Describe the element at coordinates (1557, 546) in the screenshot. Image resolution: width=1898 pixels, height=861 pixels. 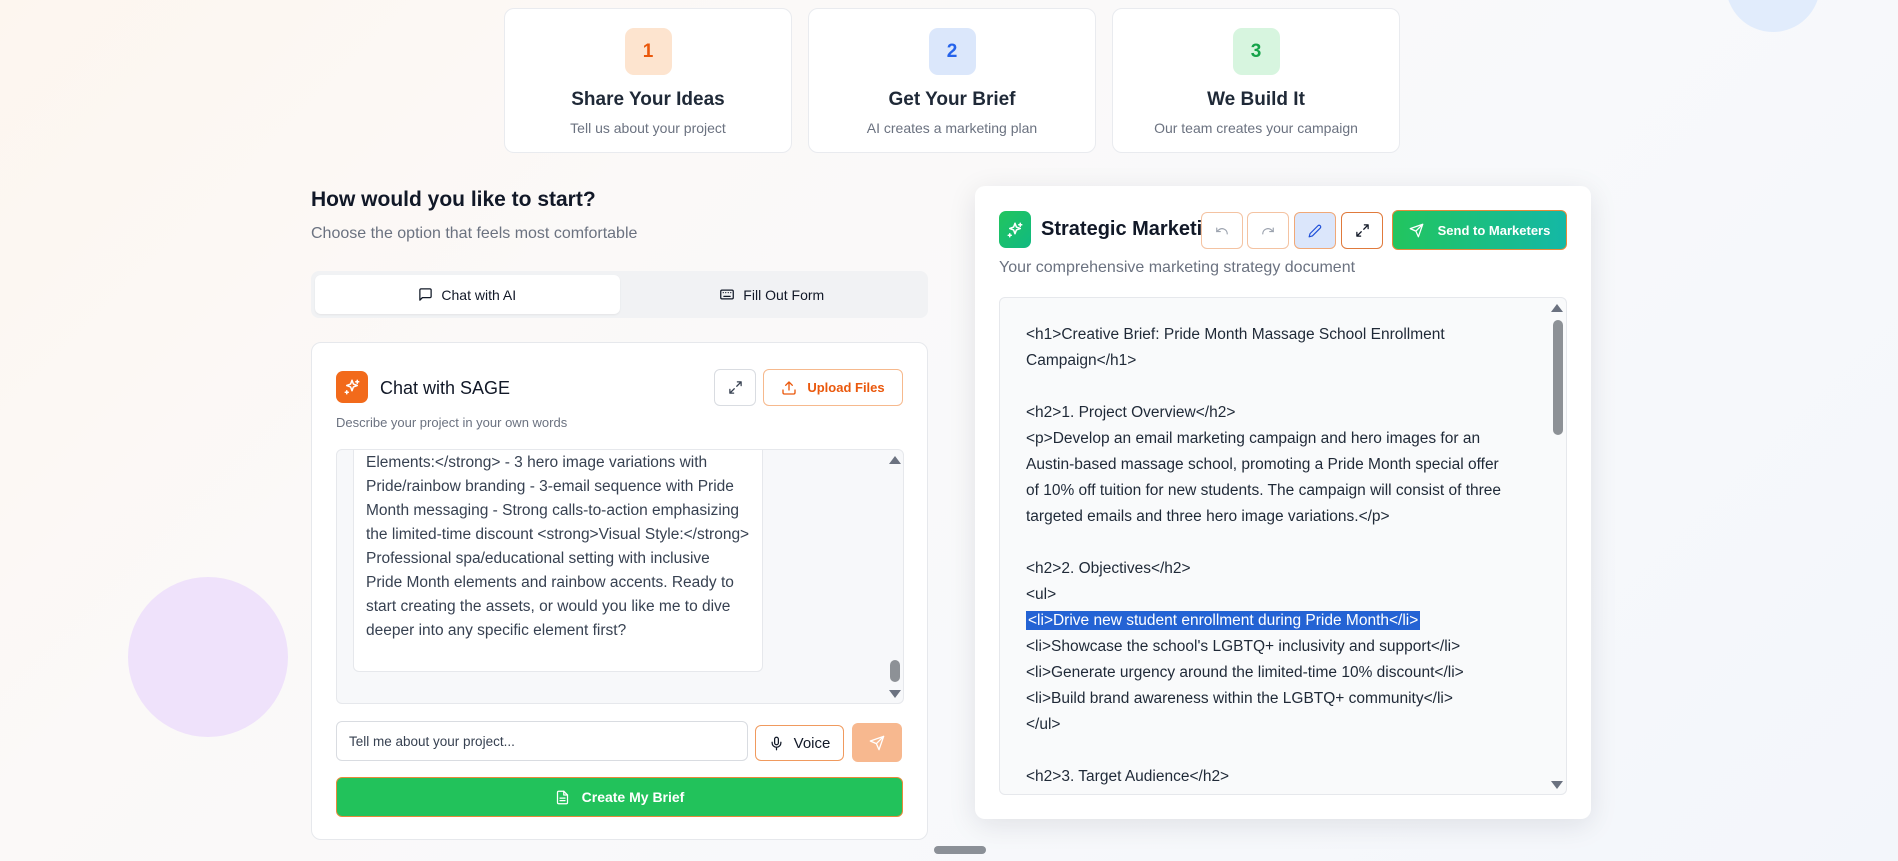
I see `editor-scrollbar` at that location.